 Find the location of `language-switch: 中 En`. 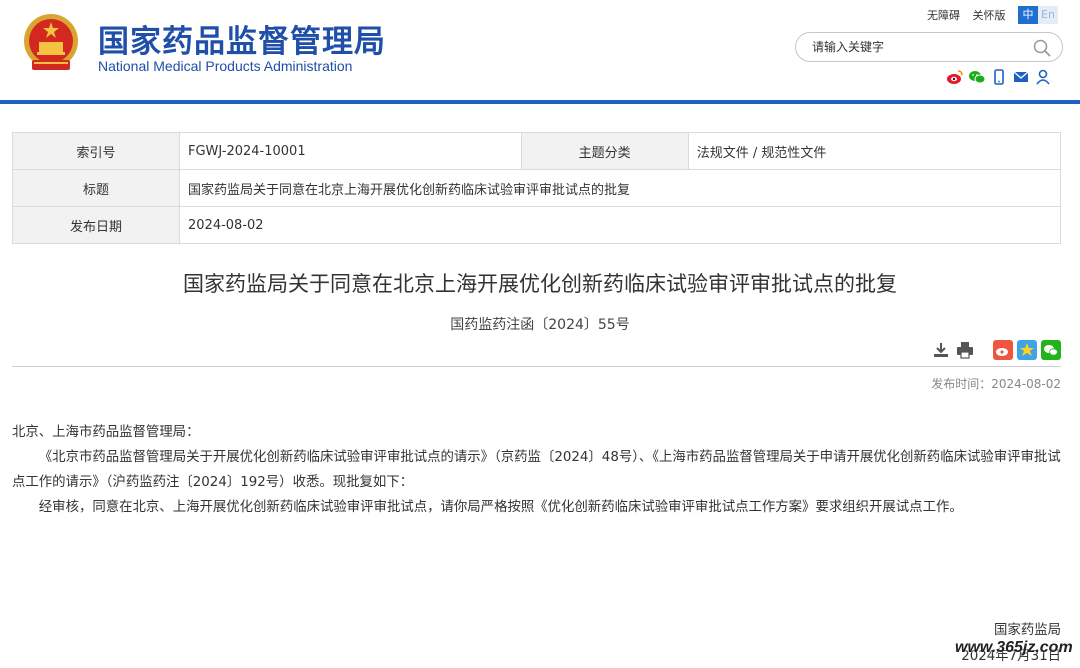

language-switch: 中 En is located at coordinates (1038, 15).